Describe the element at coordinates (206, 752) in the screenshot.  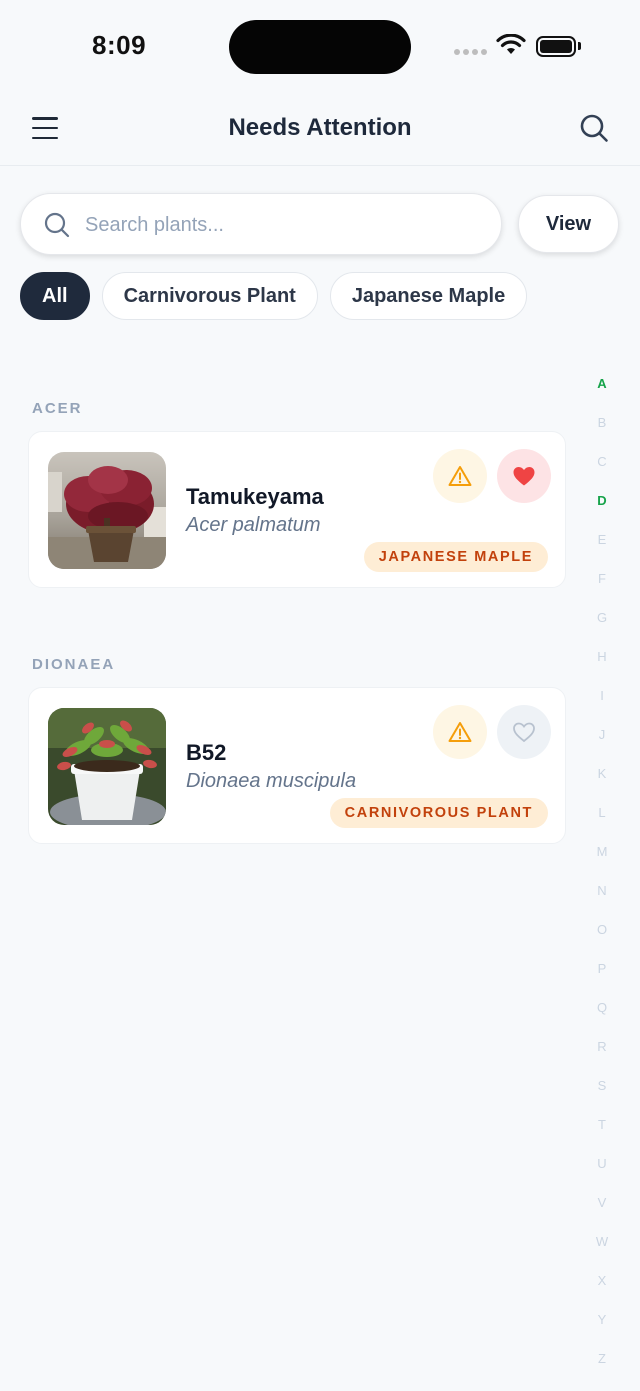
I see `plant-name: B52` at that location.